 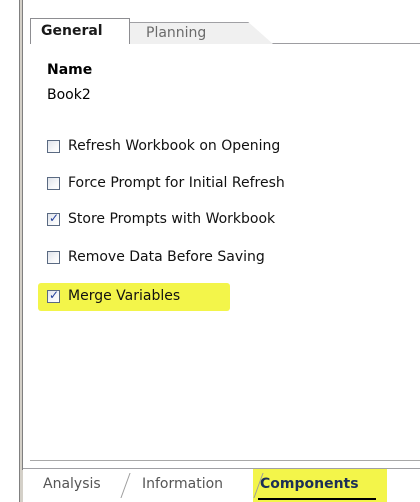 I want to click on force-prompt-checkbox, so click(x=53, y=183).